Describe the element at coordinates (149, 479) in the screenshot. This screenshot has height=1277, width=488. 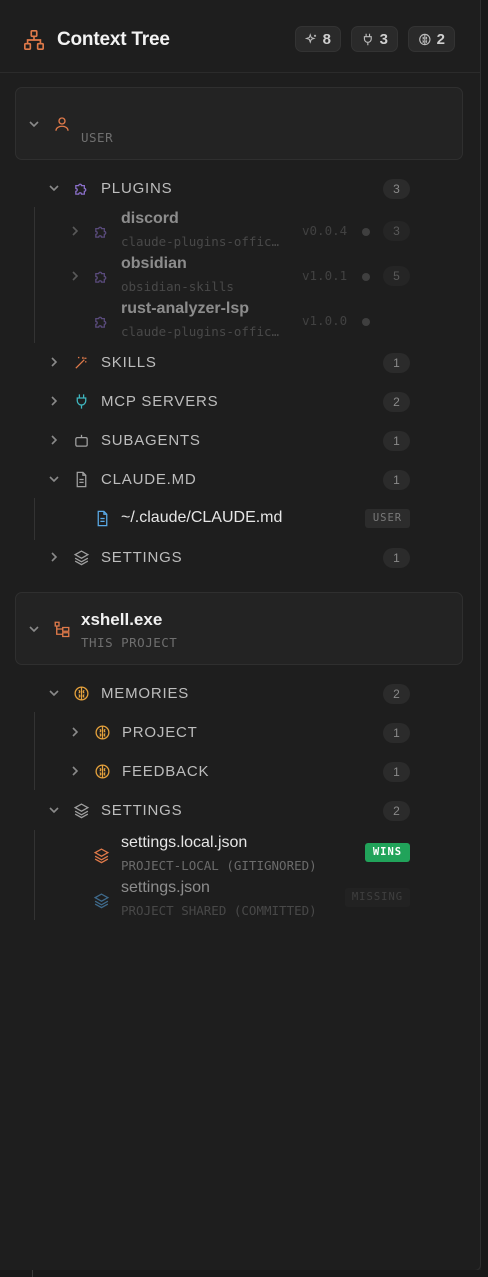
I see `claude-md-label: CLAUDE.MD` at that location.